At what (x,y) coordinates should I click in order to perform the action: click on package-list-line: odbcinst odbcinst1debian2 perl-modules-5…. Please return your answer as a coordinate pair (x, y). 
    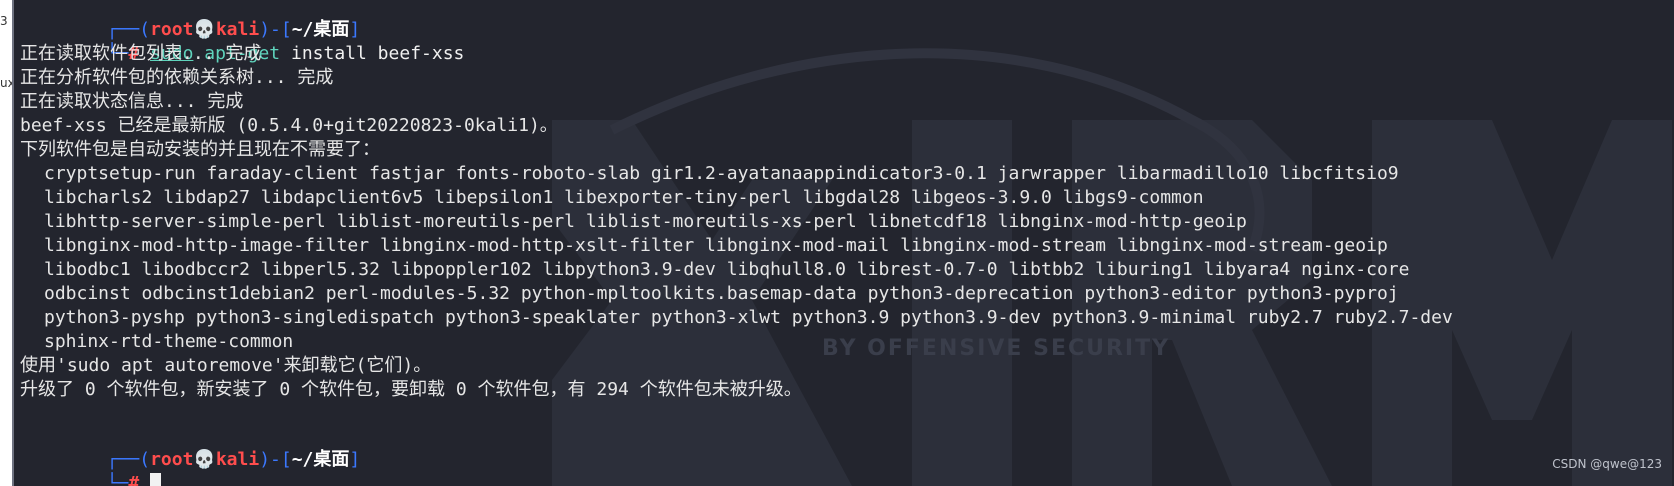
    Looking at the image, I should click on (721, 293).